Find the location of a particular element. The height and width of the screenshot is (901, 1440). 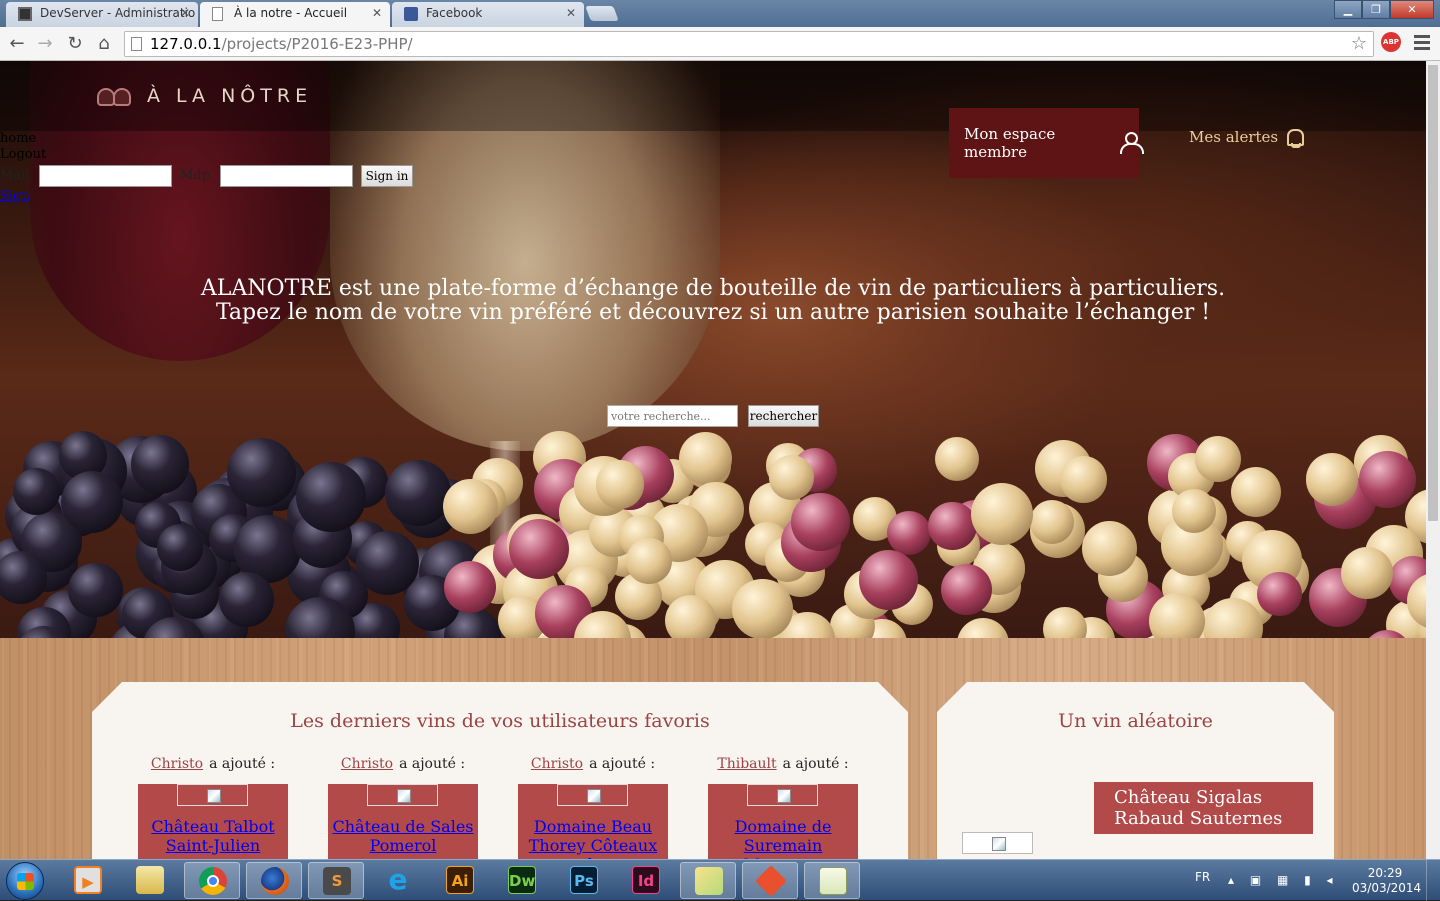

taskbar-chrome is located at coordinates (212, 880).